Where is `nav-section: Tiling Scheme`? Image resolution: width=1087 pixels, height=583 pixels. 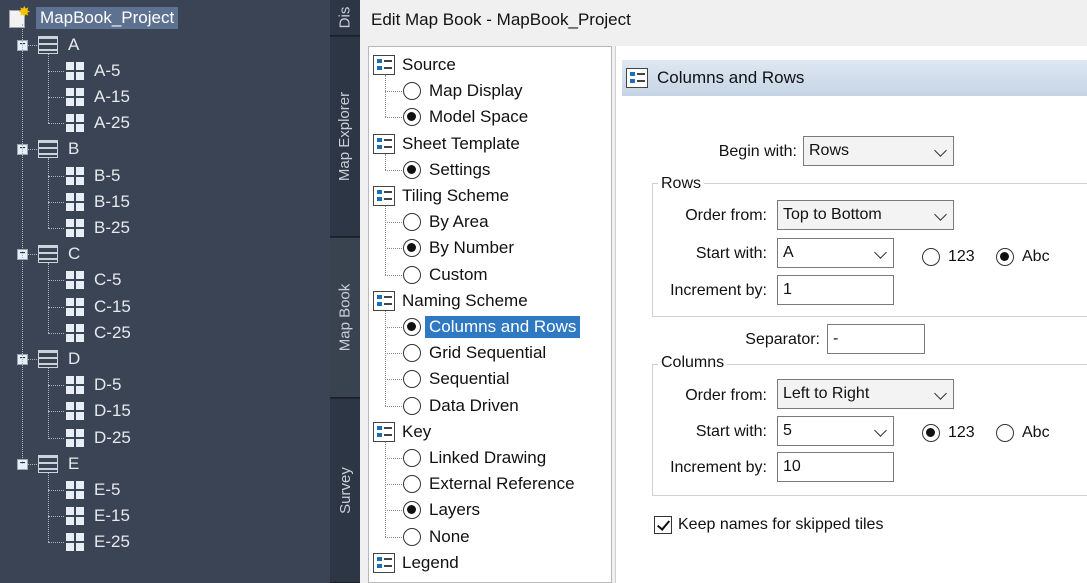 nav-section: Tiling Scheme is located at coordinates (441, 196).